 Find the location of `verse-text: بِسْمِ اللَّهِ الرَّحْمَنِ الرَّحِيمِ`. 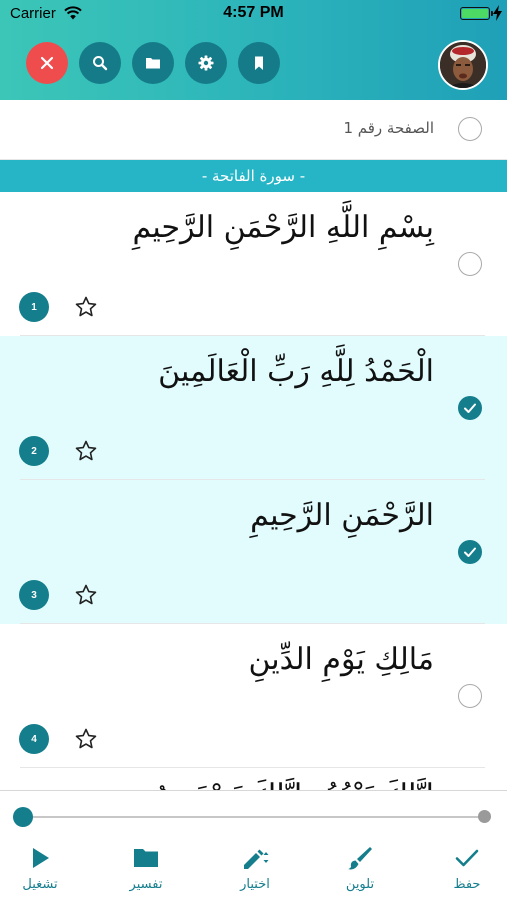

verse-text: بِسْمِ اللَّهِ الرَّحْمَنِ الرَّحِيمِ is located at coordinates (283, 227).